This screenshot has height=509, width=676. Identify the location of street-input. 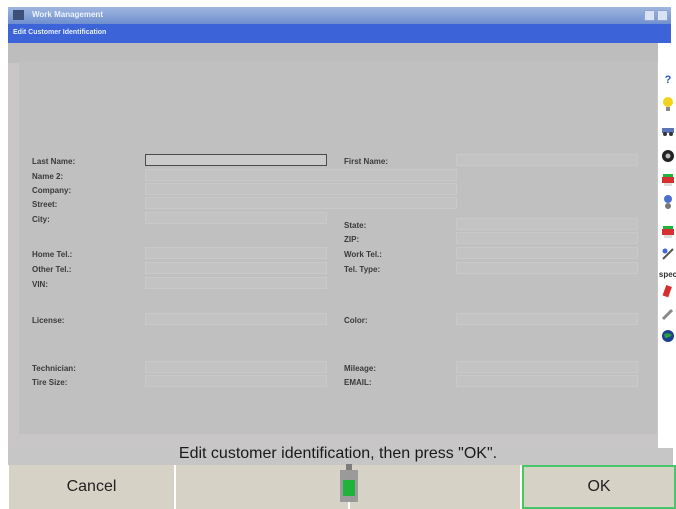
(301, 203).